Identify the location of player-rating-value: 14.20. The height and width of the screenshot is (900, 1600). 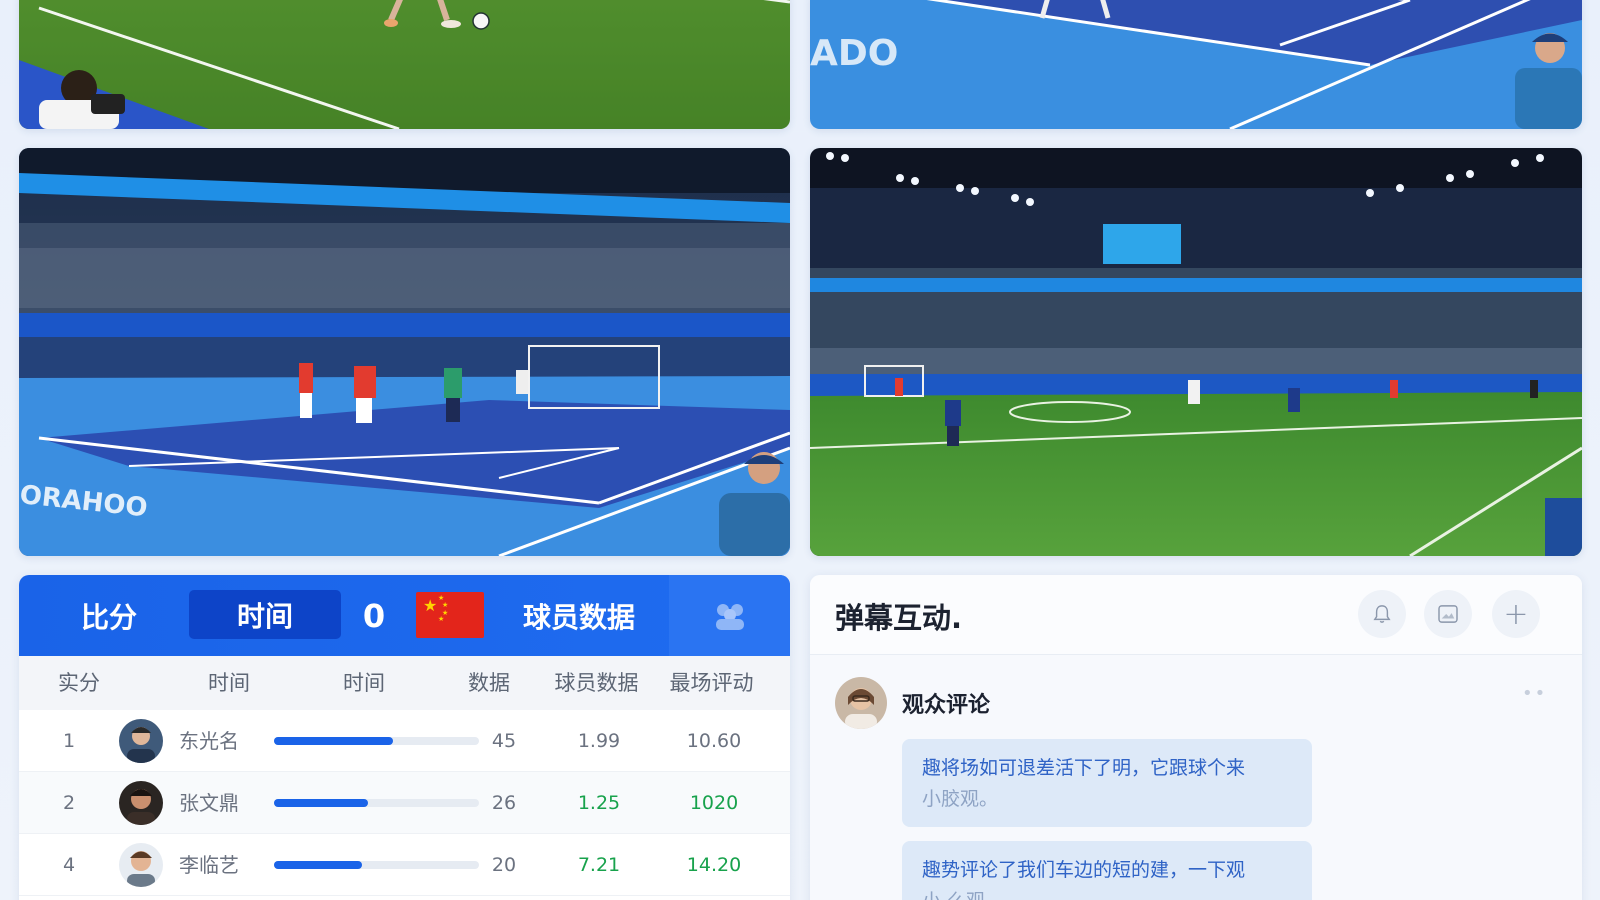
(714, 865).